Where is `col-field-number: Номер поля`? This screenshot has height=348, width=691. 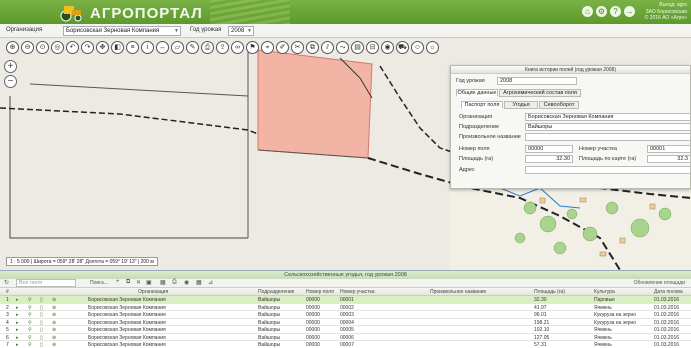 col-field-number: Номер поля is located at coordinates (320, 292).